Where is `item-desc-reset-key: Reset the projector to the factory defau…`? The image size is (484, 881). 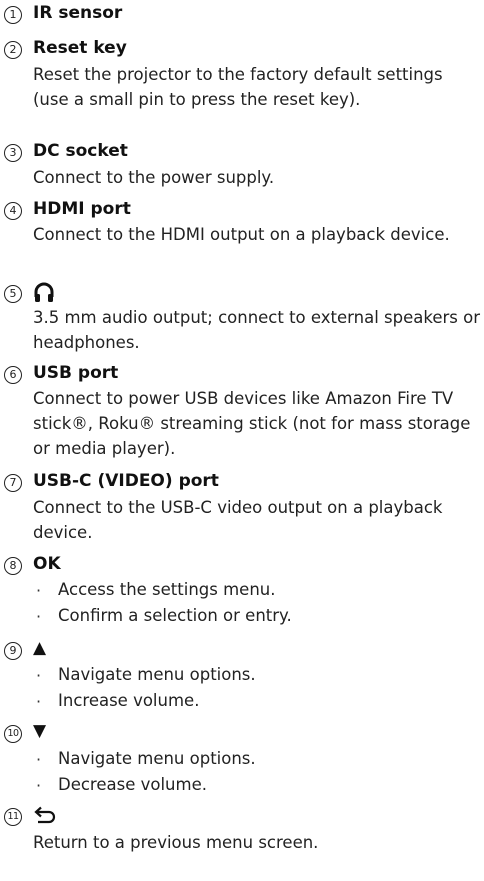 item-desc-reset-key: Reset the projector to the factory defau… is located at coordinates (238, 87).